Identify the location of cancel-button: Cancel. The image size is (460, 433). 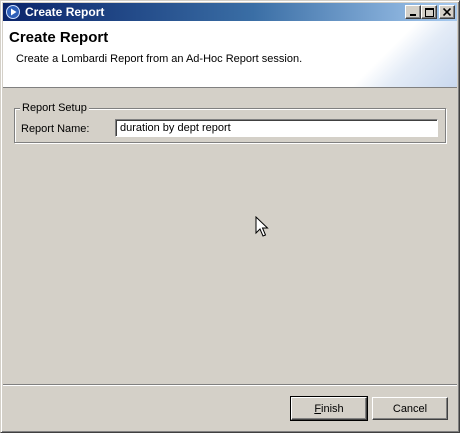
(410, 408).